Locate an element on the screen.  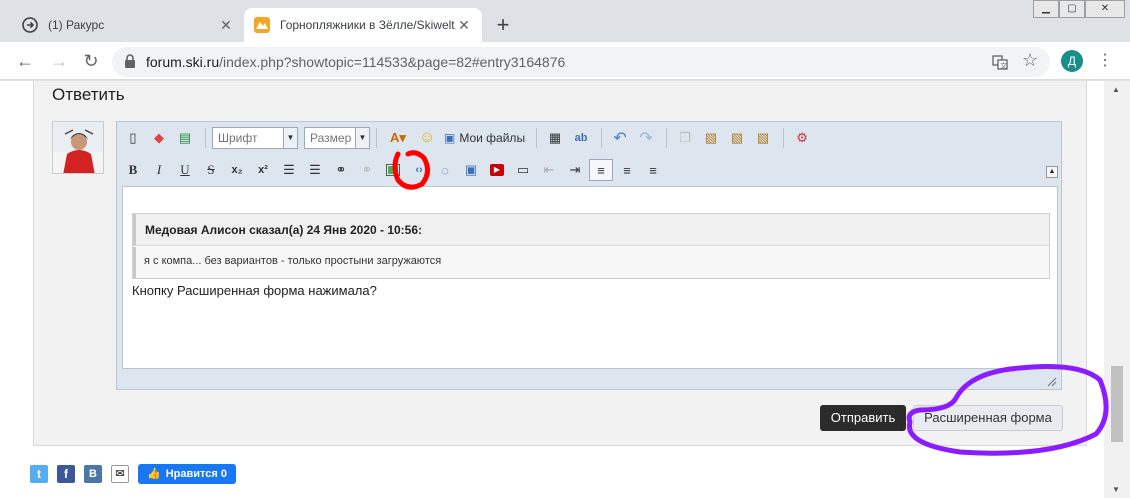
translate-icon: 文 is located at coordinates (1000, 62).